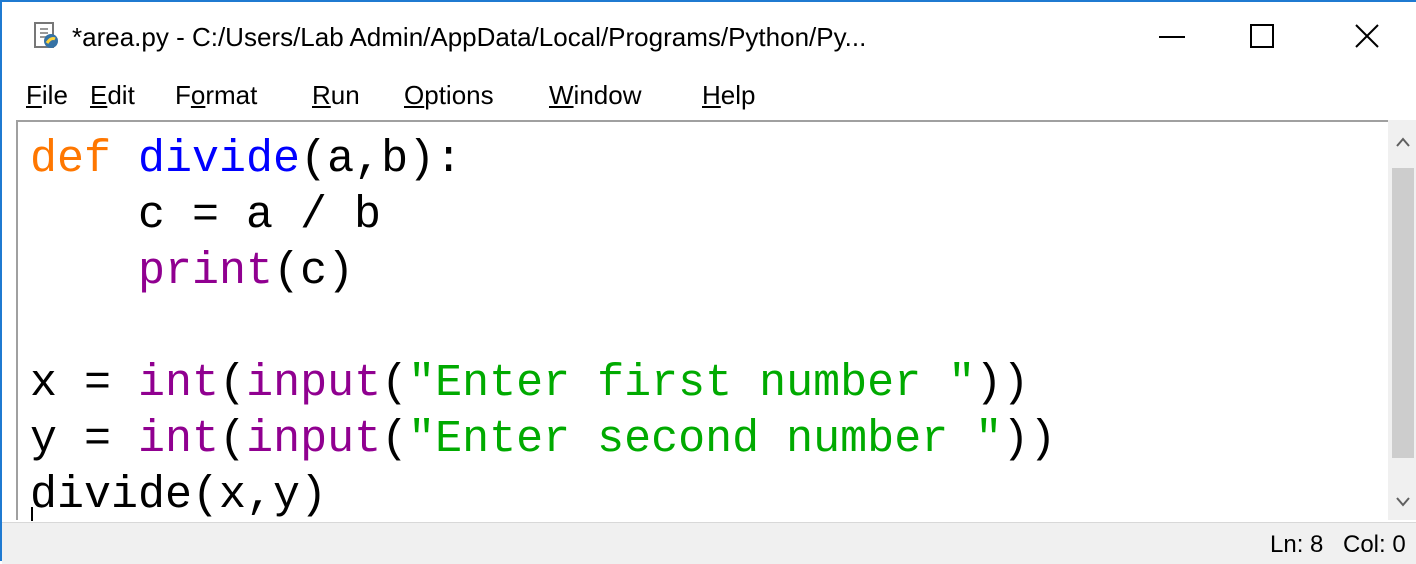 This screenshot has height=564, width=1416. Describe the element at coordinates (728, 95) in the screenshot. I see `menu-help: Help` at that location.